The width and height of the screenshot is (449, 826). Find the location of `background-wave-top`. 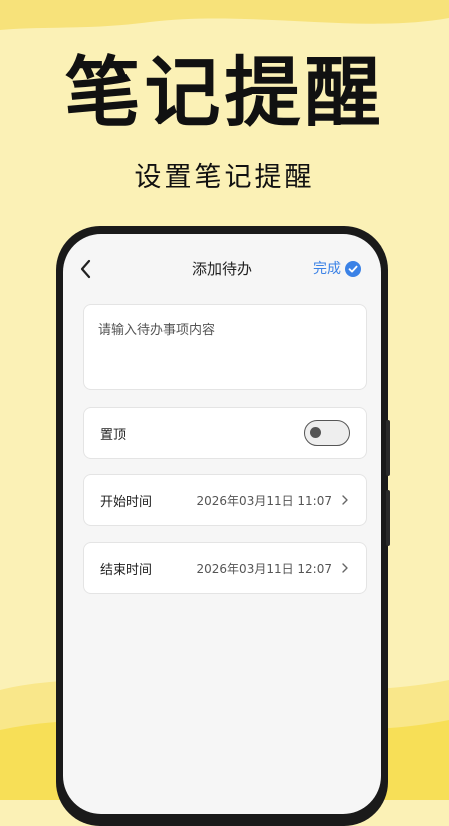

background-wave-top is located at coordinates (224, 15).